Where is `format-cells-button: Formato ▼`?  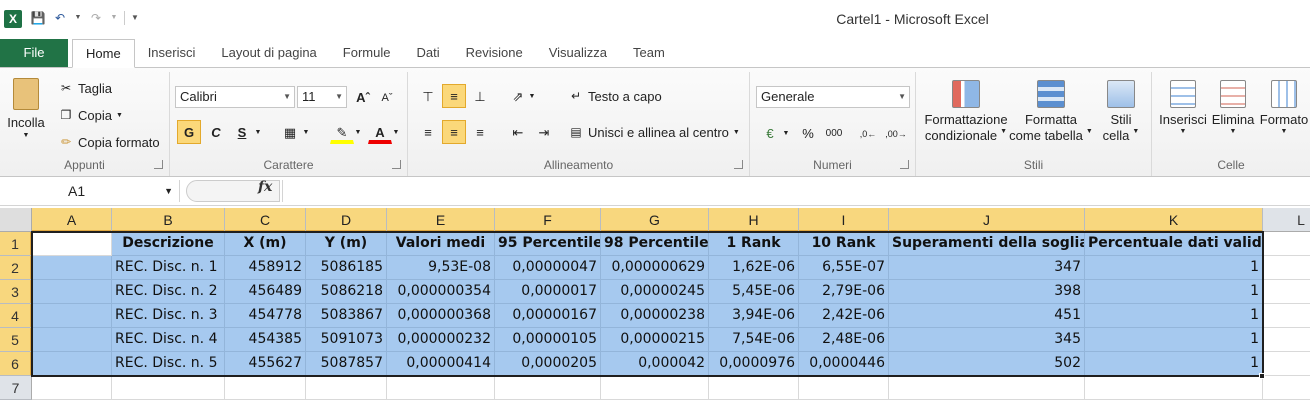 format-cells-button: Formato ▼ is located at coordinates (1284, 107).